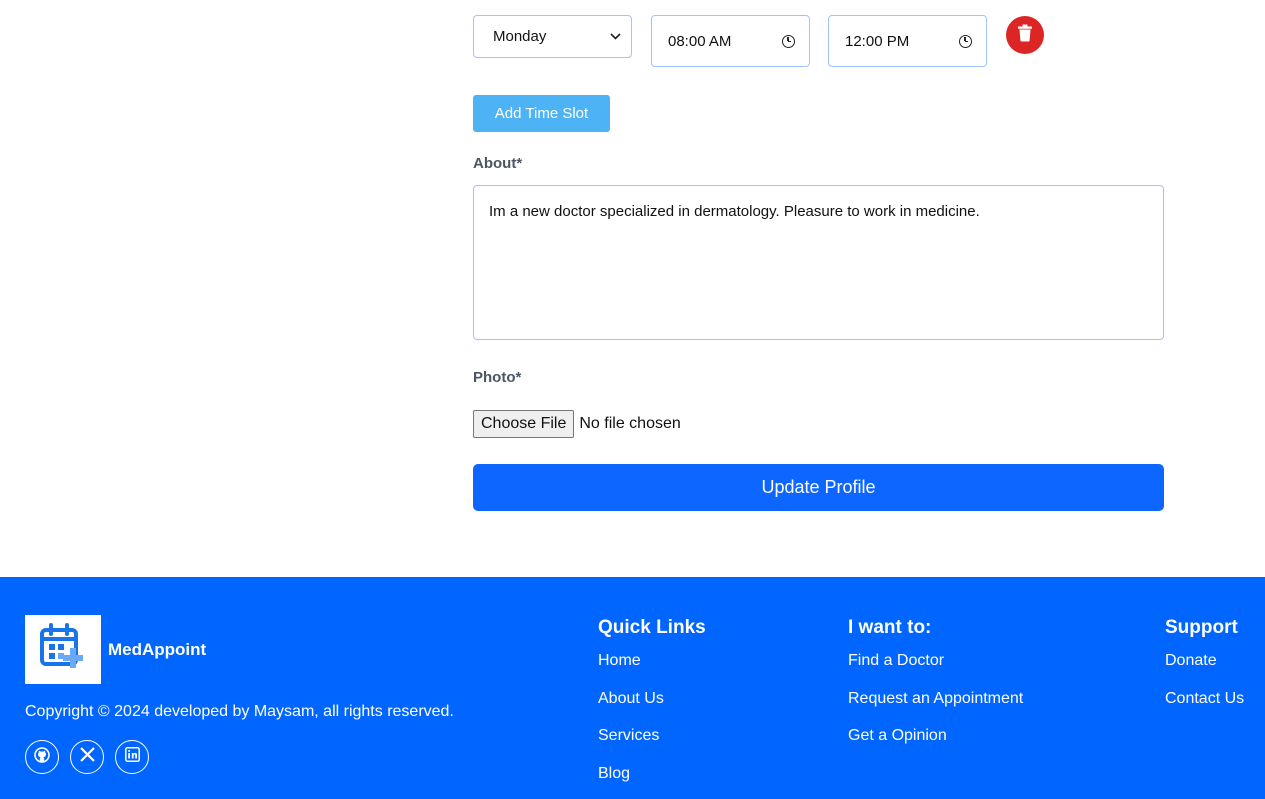  I want to click on logo, so click(63, 649).